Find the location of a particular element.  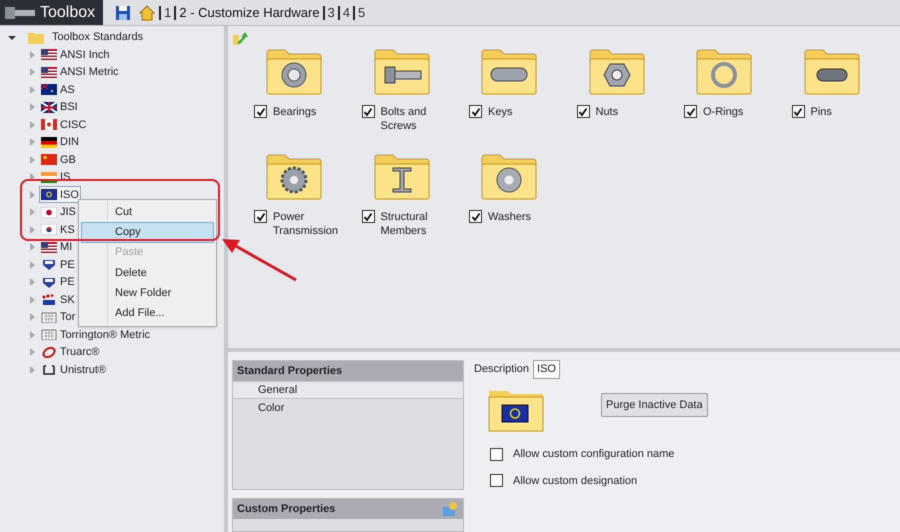

category-label: Pins is located at coordinates (821, 112).